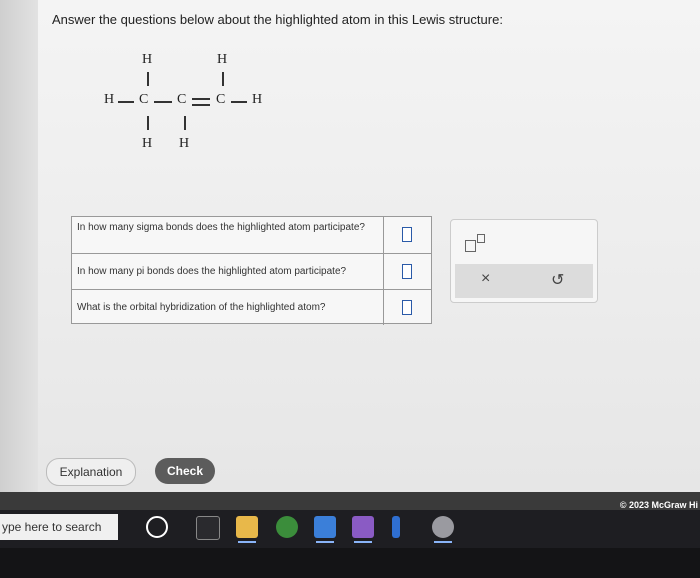 This screenshot has height=578, width=700. I want to click on bond-double-bottom, so click(201, 105).